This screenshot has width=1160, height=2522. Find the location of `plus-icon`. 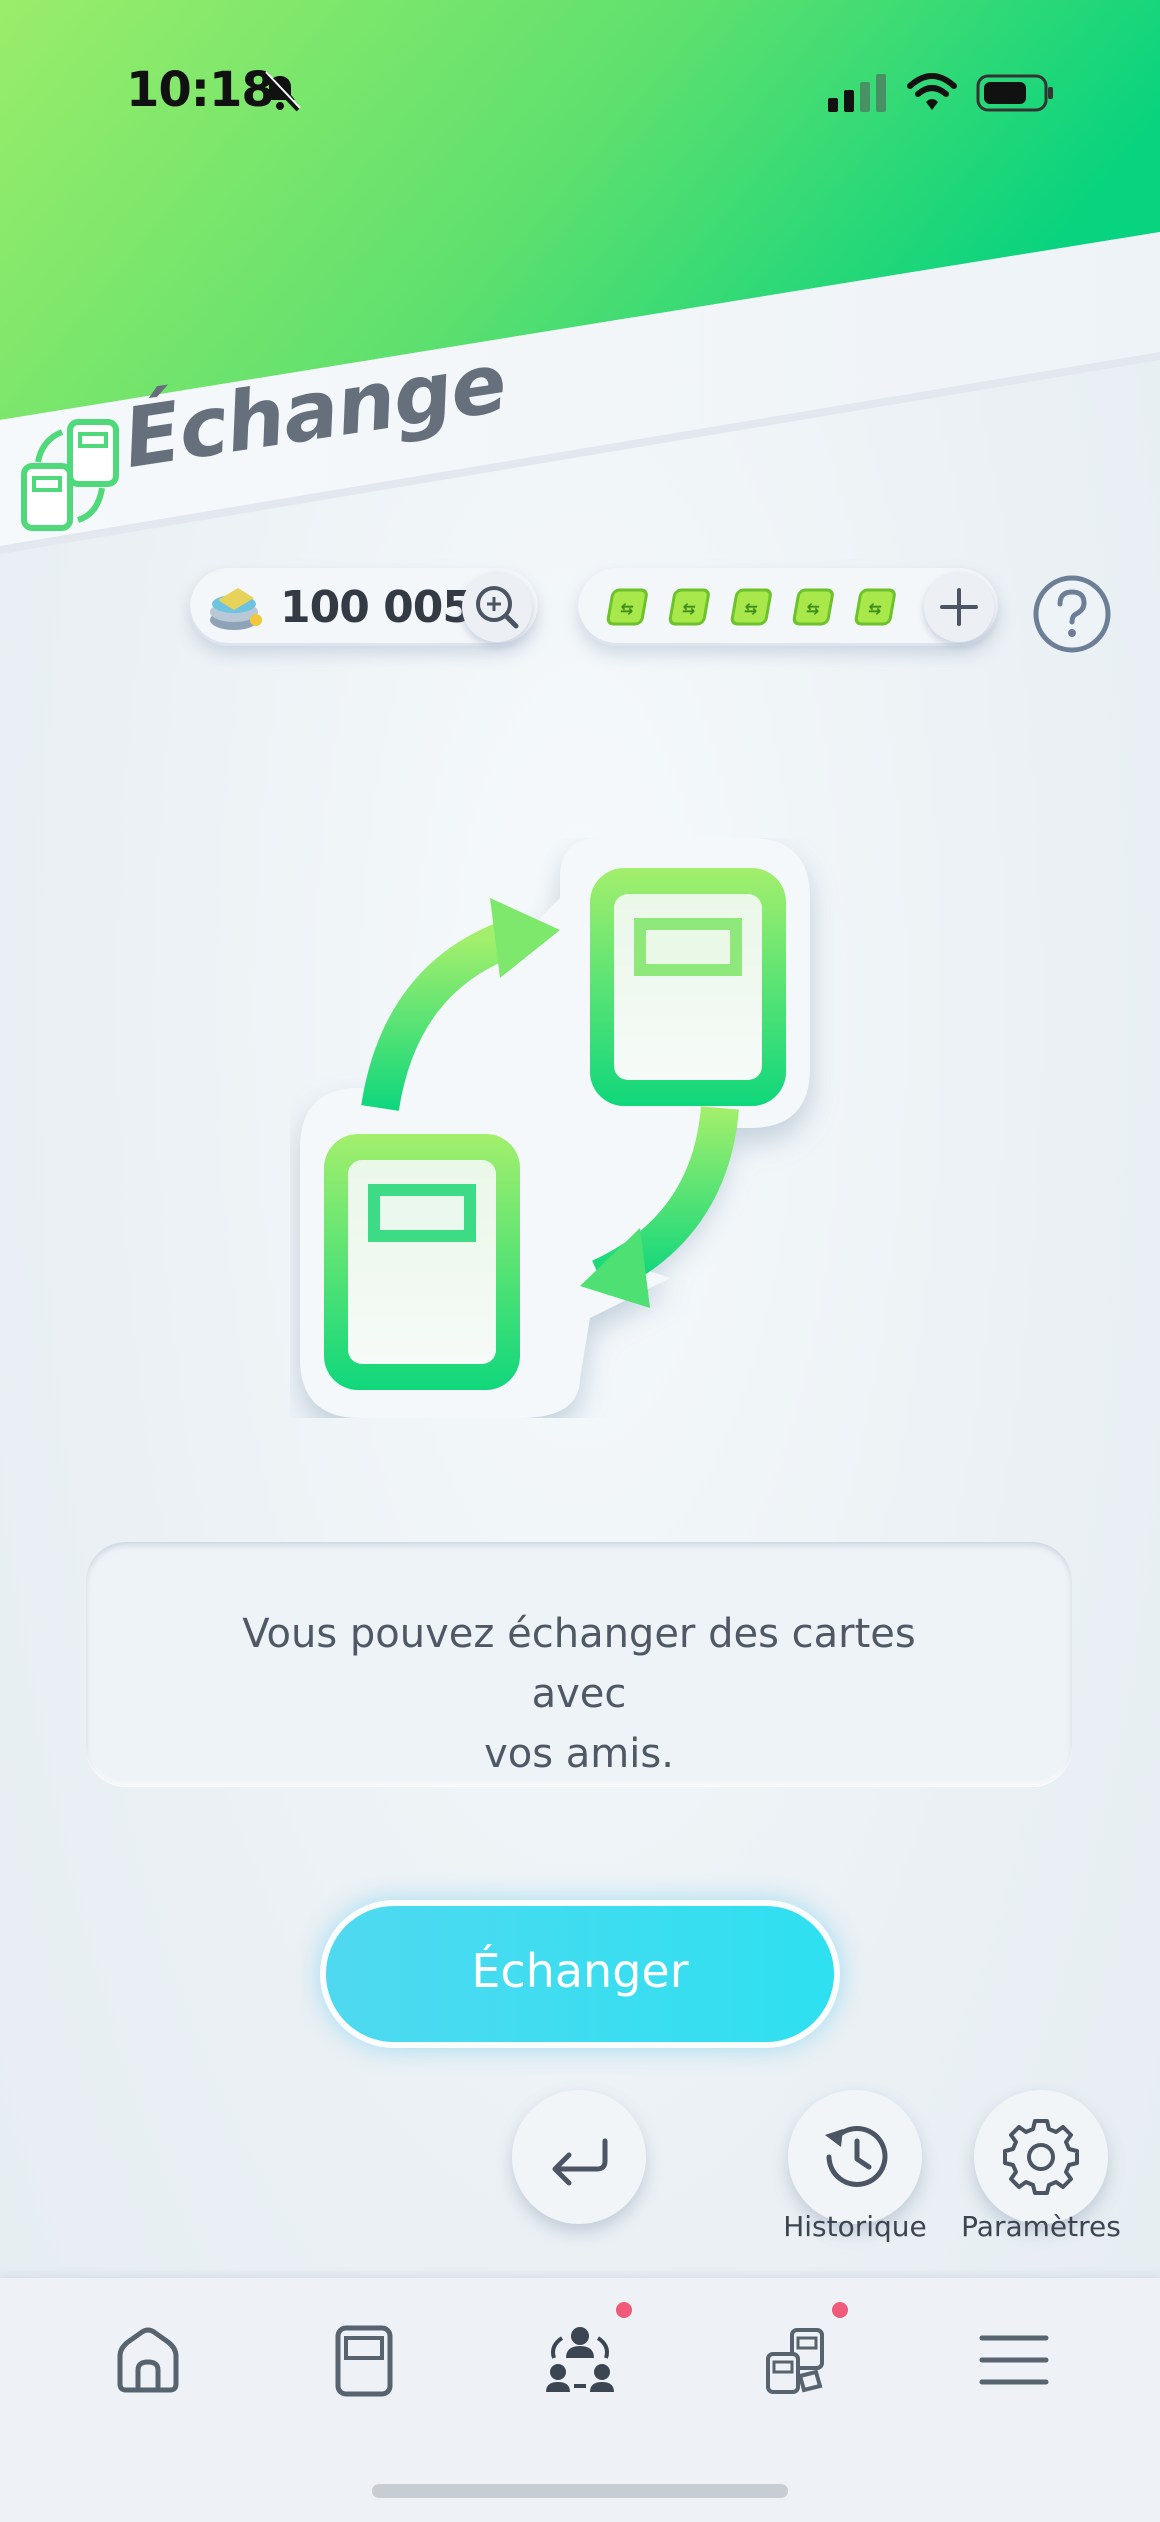

plus-icon is located at coordinates (959, 607).